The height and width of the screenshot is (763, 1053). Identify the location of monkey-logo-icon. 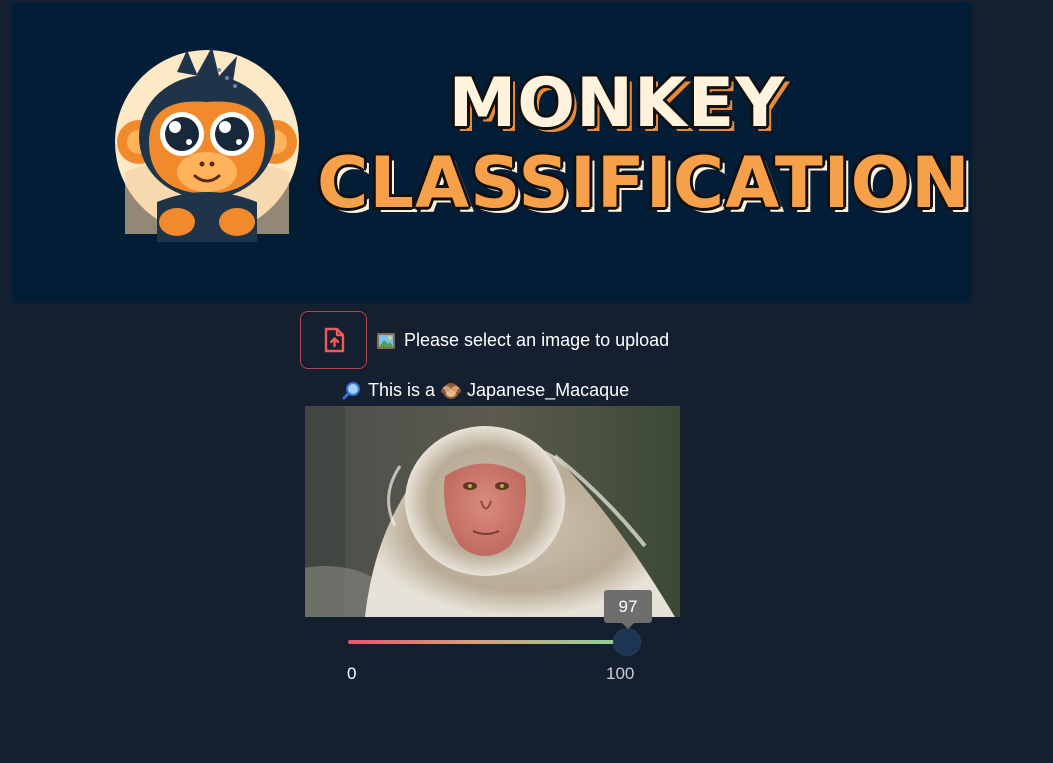
(207, 144).